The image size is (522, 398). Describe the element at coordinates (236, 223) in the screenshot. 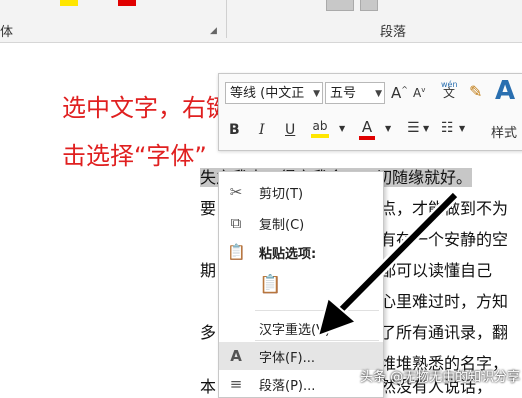

I see `copy-icon: ⧉` at that location.